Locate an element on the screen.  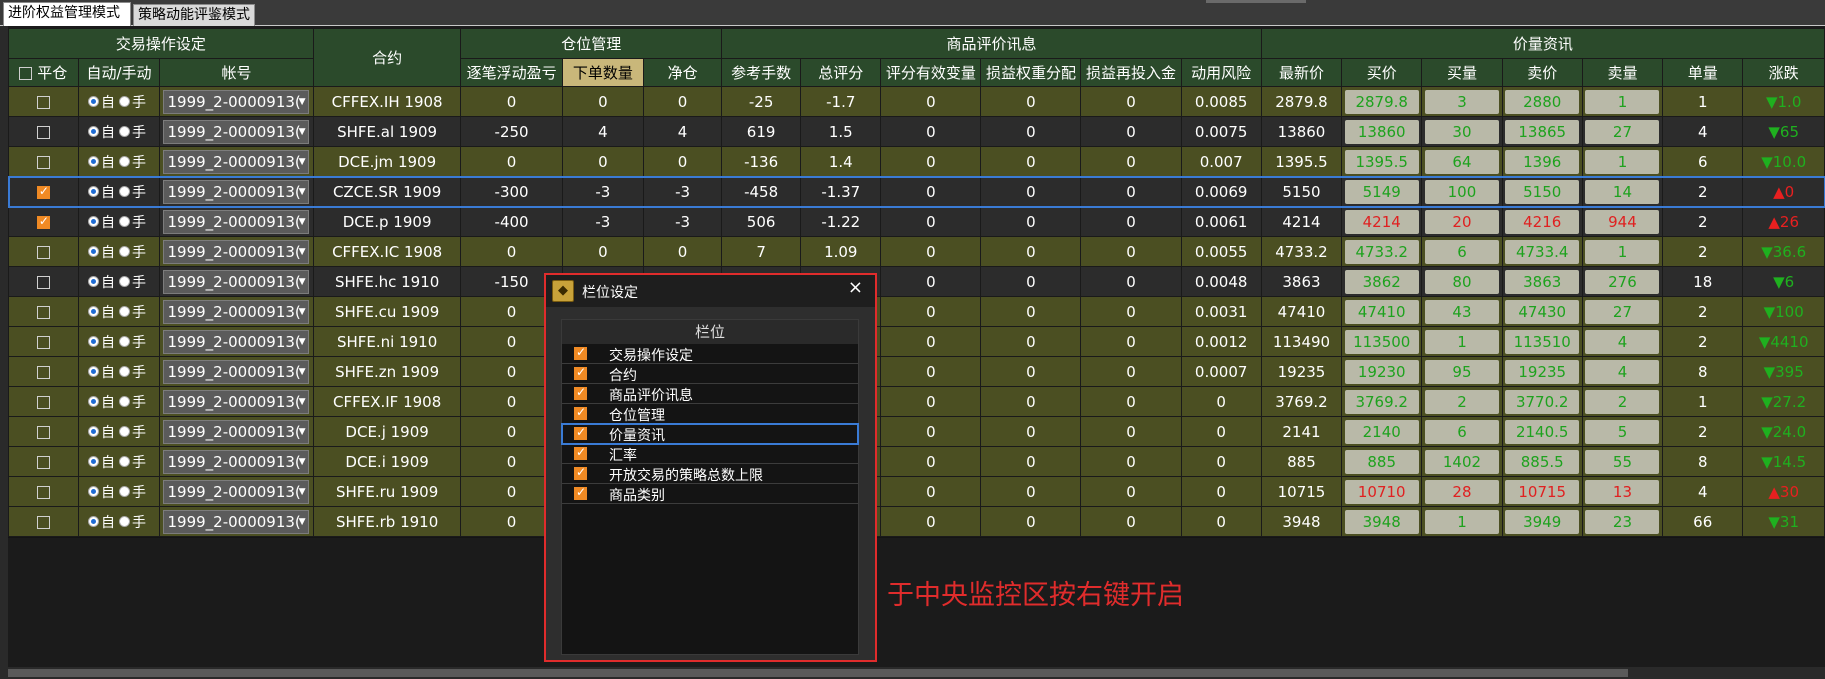
bid-button: 3769.2 is located at coordinates (1381, 401).